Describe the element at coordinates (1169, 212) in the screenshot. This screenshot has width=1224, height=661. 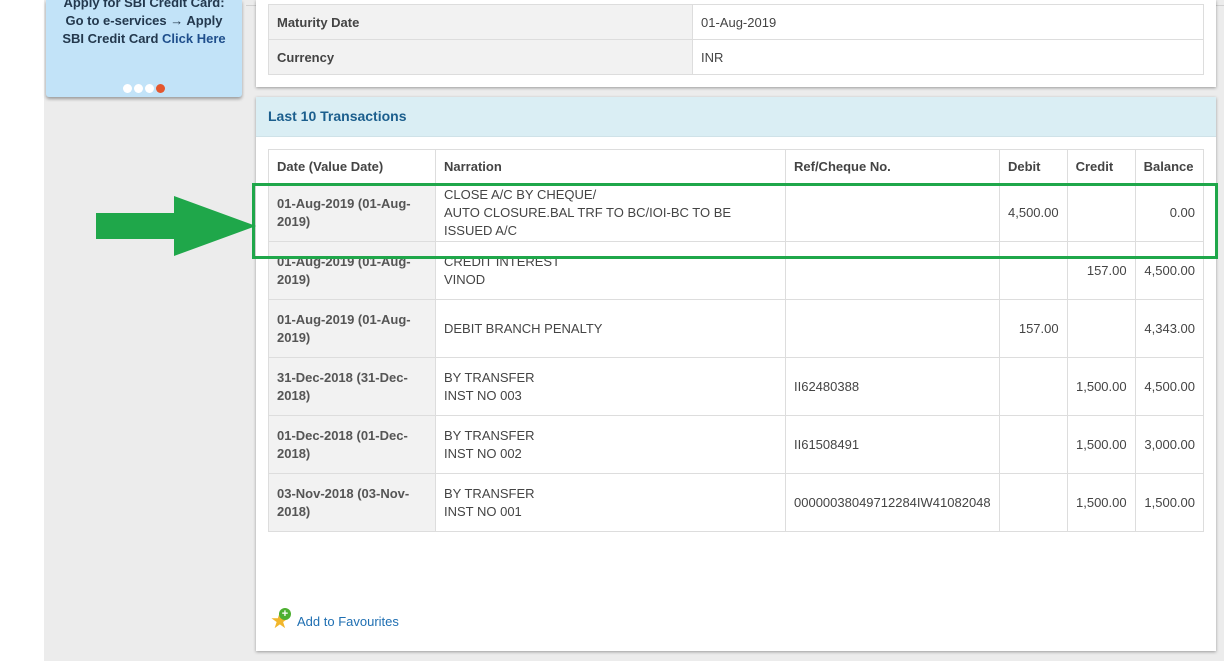
I see `cell-balance: 0.00` at that location.